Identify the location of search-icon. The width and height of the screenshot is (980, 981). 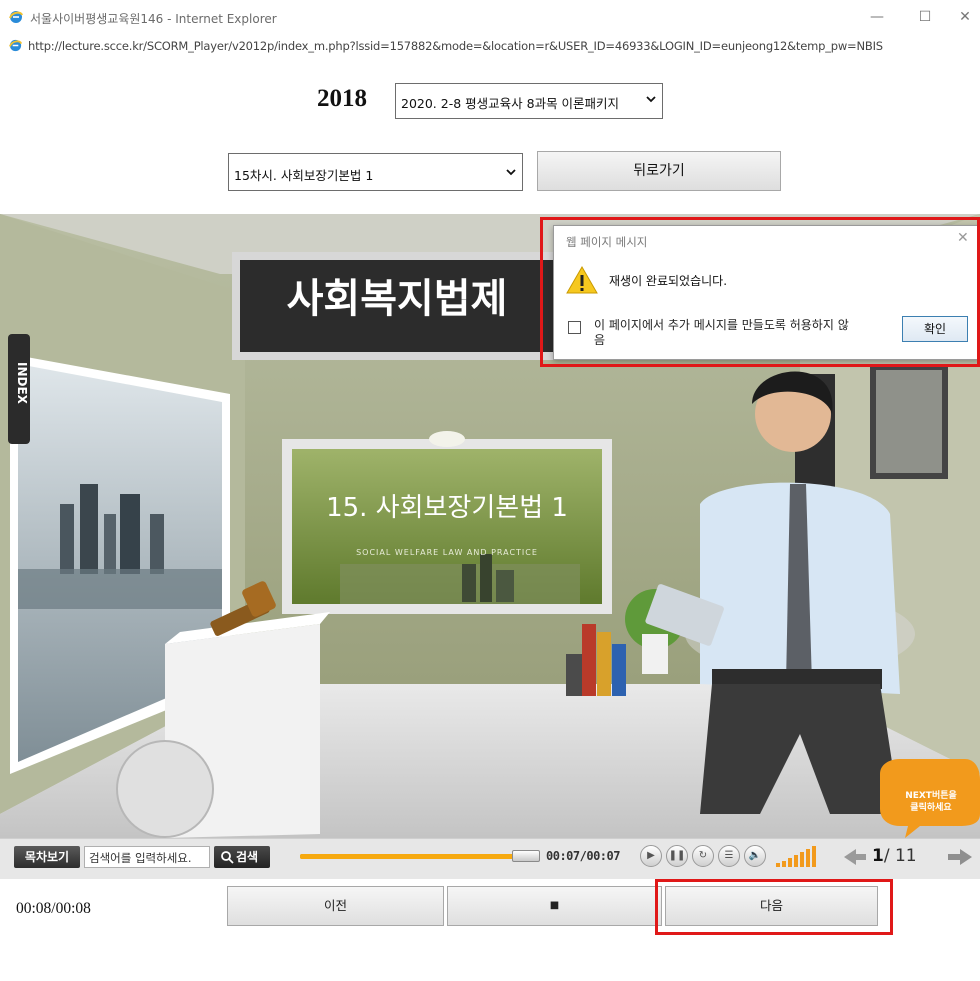
(227, 857).